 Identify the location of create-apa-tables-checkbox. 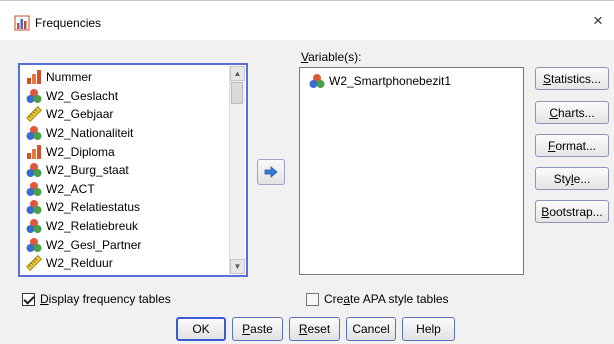
(312, 299).